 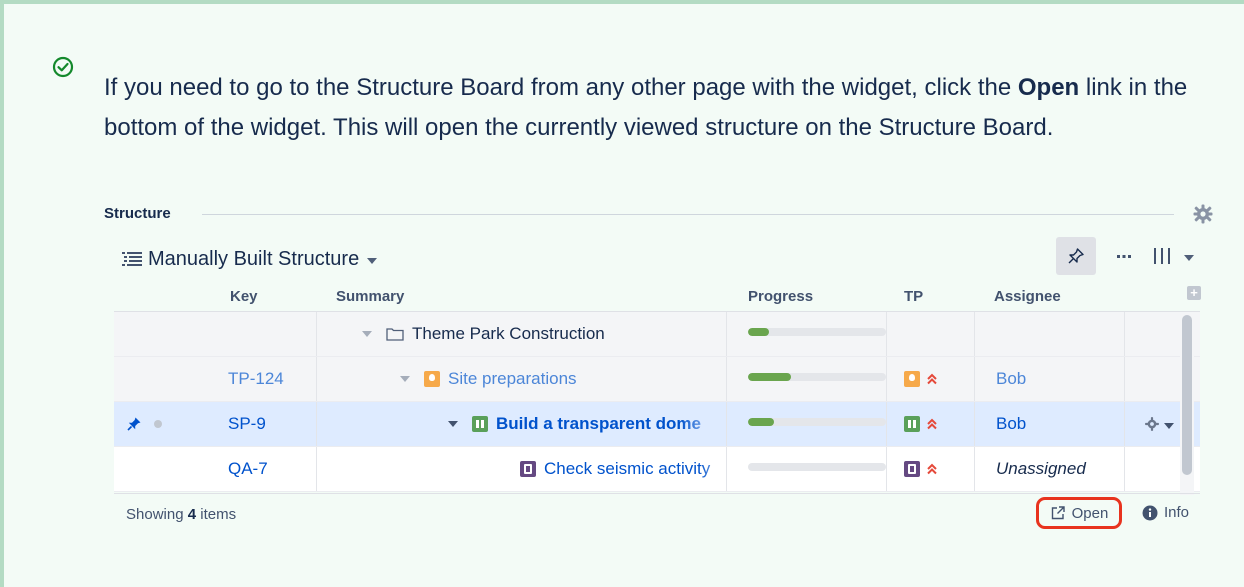 I want to click on summary-cell: Site preparations, so click(x=488, y=379).